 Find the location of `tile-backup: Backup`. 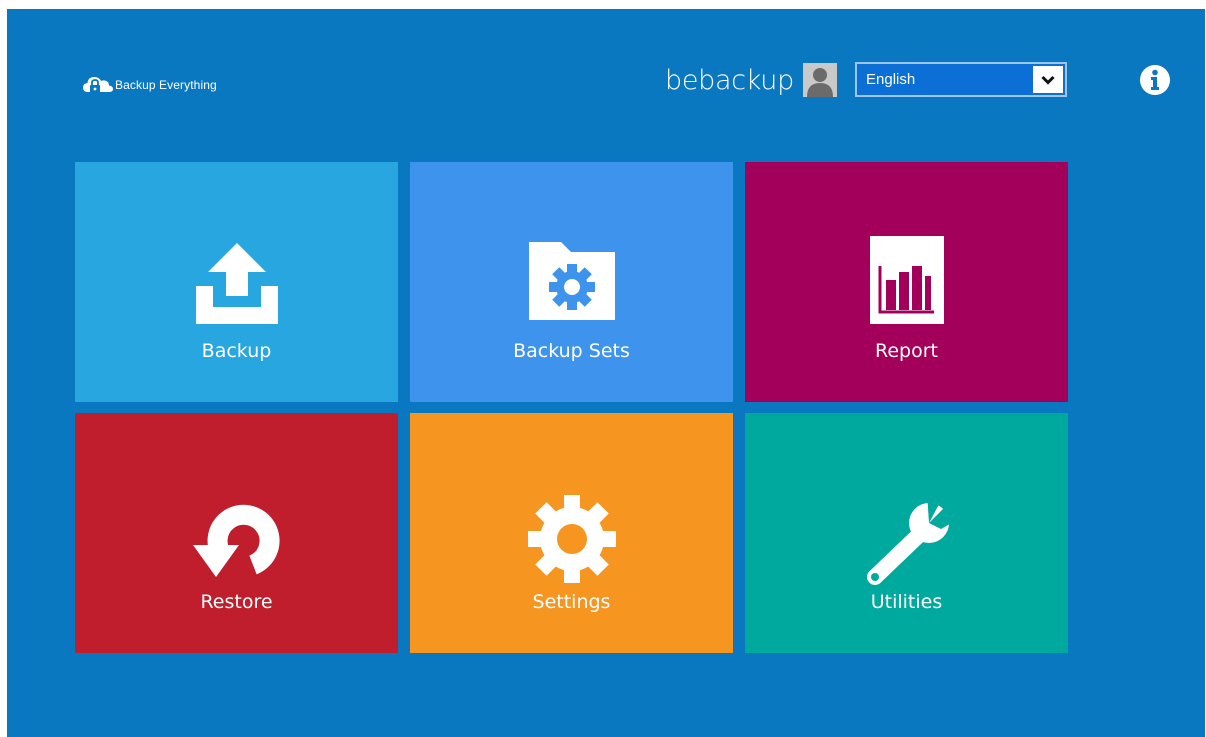

tile-backup: Backup is located at coordinates (236, 282).